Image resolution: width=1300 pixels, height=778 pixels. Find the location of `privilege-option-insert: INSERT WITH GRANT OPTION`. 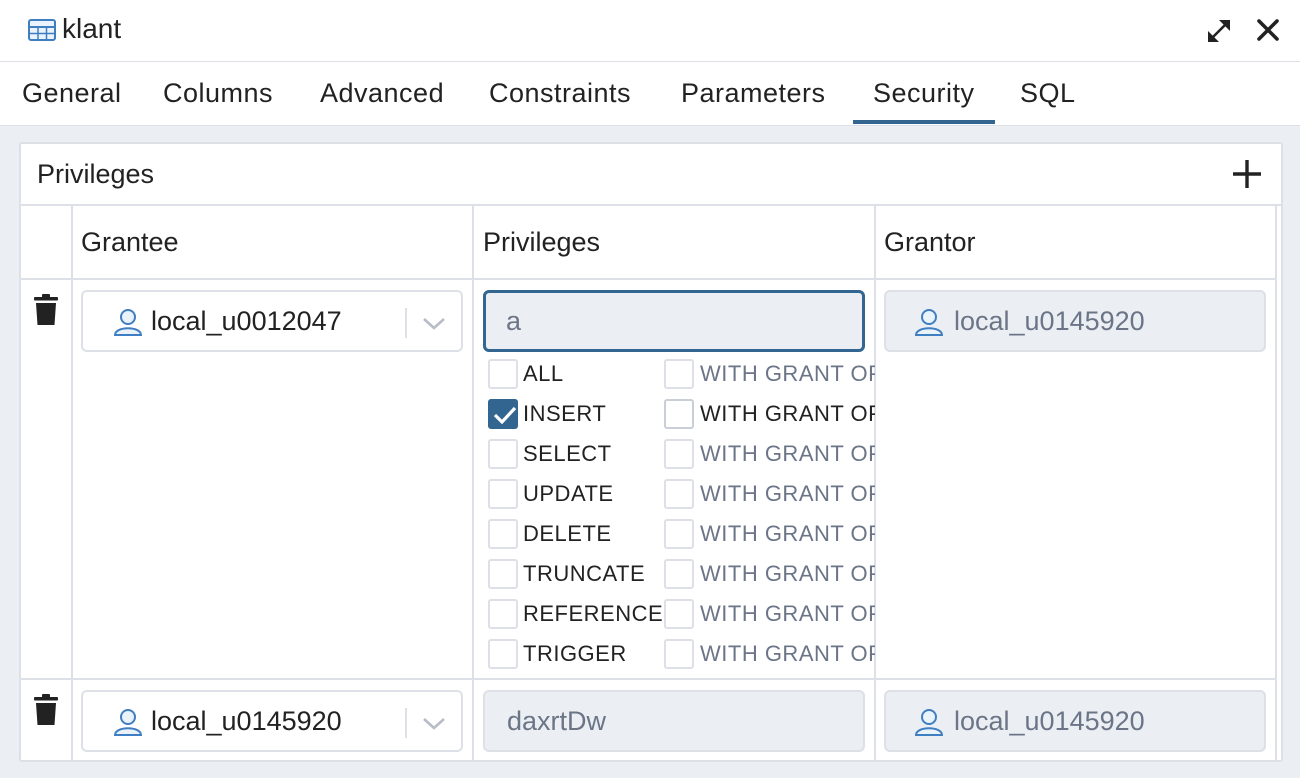

privilege-option-insert: INSERT WITH GRANT OPTION is located at coordinates (679, 414).